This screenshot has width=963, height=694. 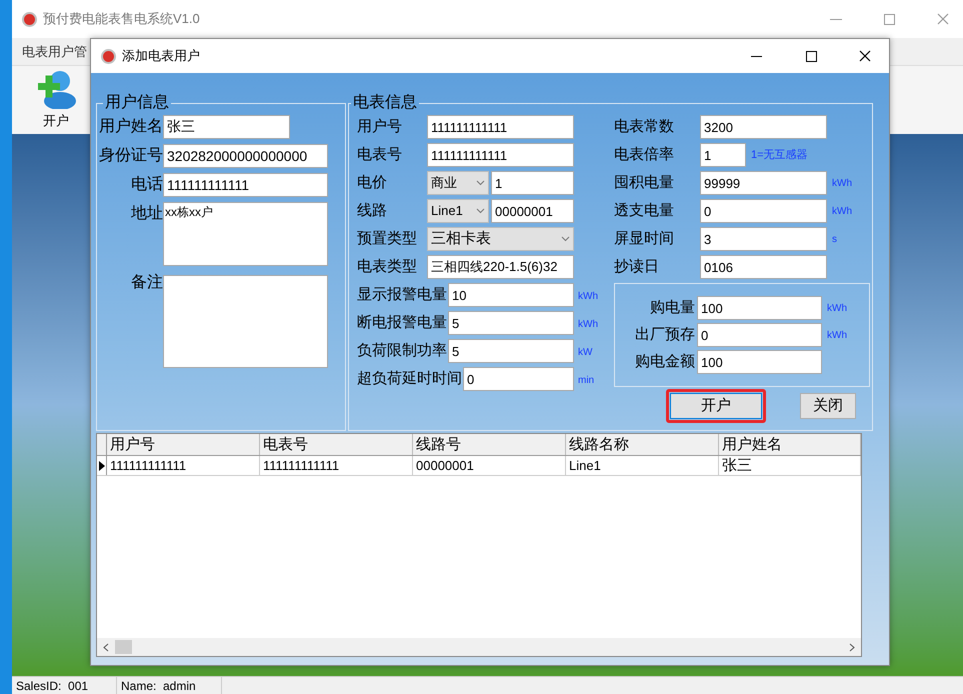 I want to click on field-label: 抄读日, so click(x=637, y=266).